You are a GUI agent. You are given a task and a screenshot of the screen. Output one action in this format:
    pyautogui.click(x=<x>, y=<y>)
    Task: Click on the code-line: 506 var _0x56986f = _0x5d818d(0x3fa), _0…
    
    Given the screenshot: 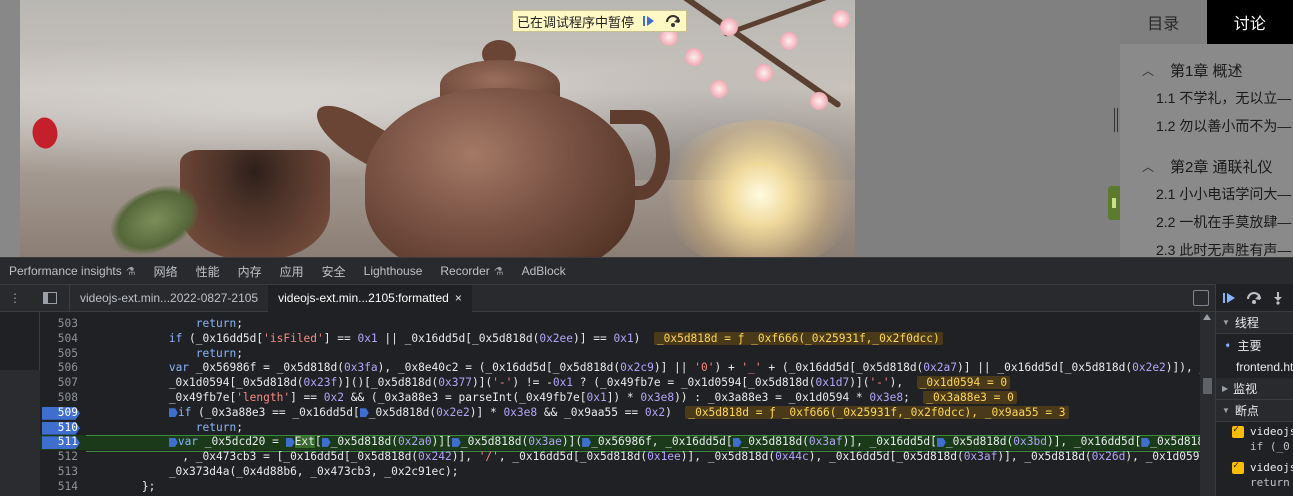 What is the action you would take?
    pyautogui.click(x=620, y=368)
    